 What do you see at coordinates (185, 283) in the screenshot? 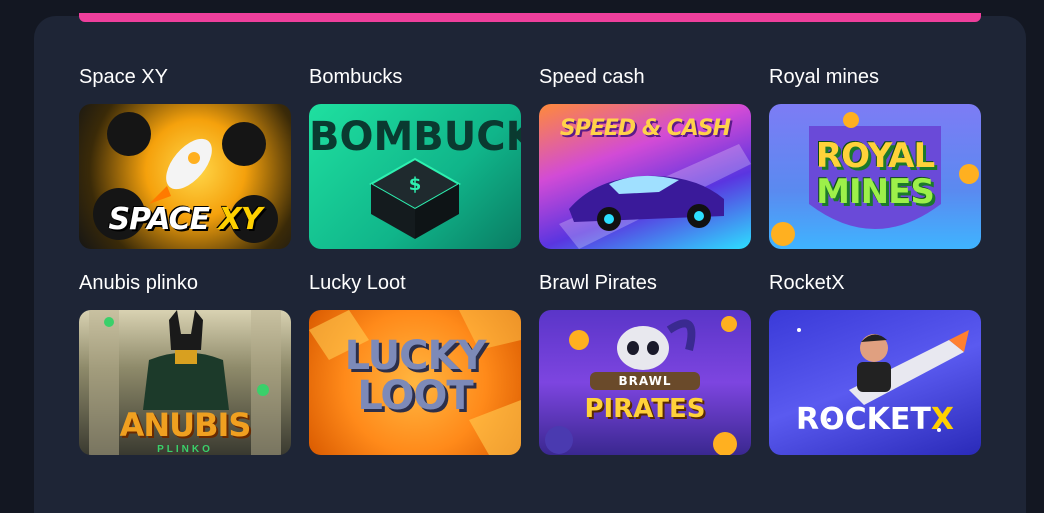
I see `game-title: Anubis plinko` at bounding box center [185, 283].